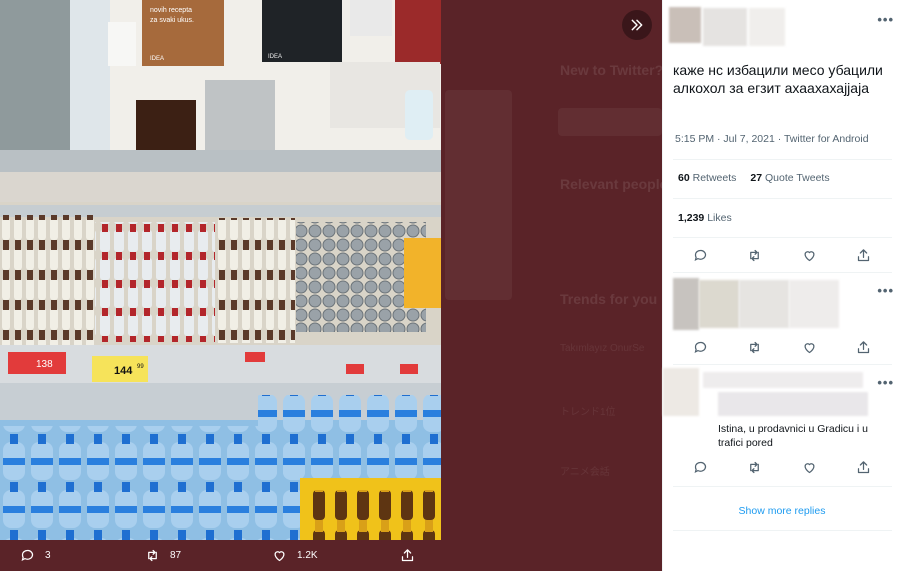  What do you see at coordinates (171, 10) in the screenshot?
I see `photo-sign-line-1: novih recepta` at bounding box center [171, 10].